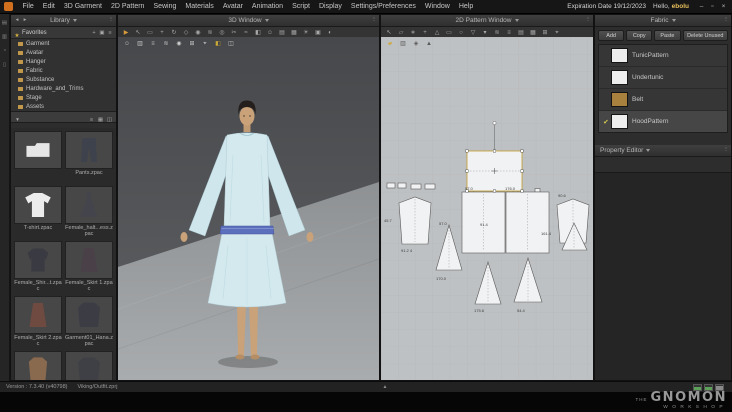 This screenshot has height=412, width=732. What do you see at coordinates (712, 7) in the screenshot?
I see `maximize-button: ▫` at bounding box center [712, 7].